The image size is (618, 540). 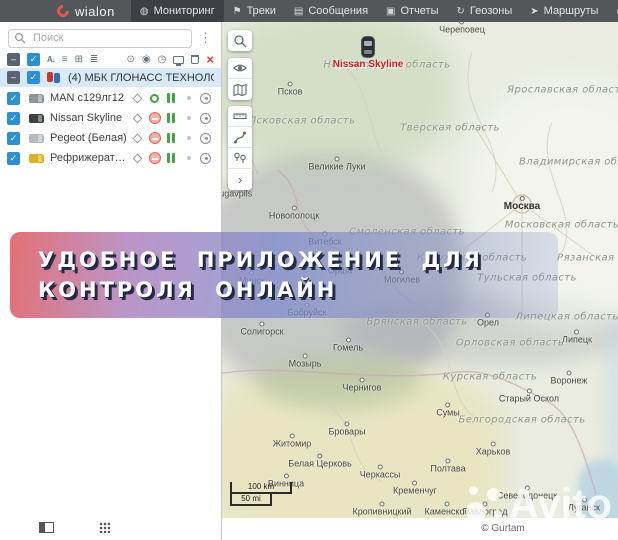 What do you see at coordinates (137, 98) in the screenshot?
I see `location-diamond-icon` at bounding box center [137, 98].